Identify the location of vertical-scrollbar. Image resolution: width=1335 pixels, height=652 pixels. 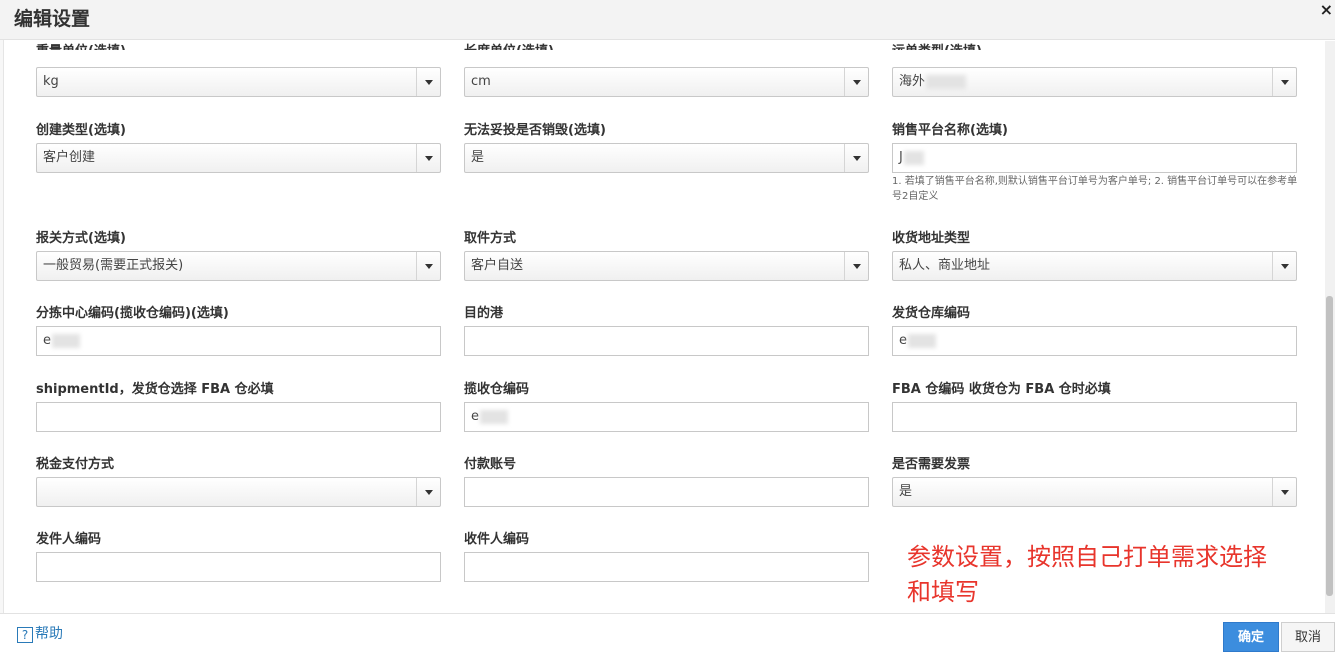
(1330, 327).